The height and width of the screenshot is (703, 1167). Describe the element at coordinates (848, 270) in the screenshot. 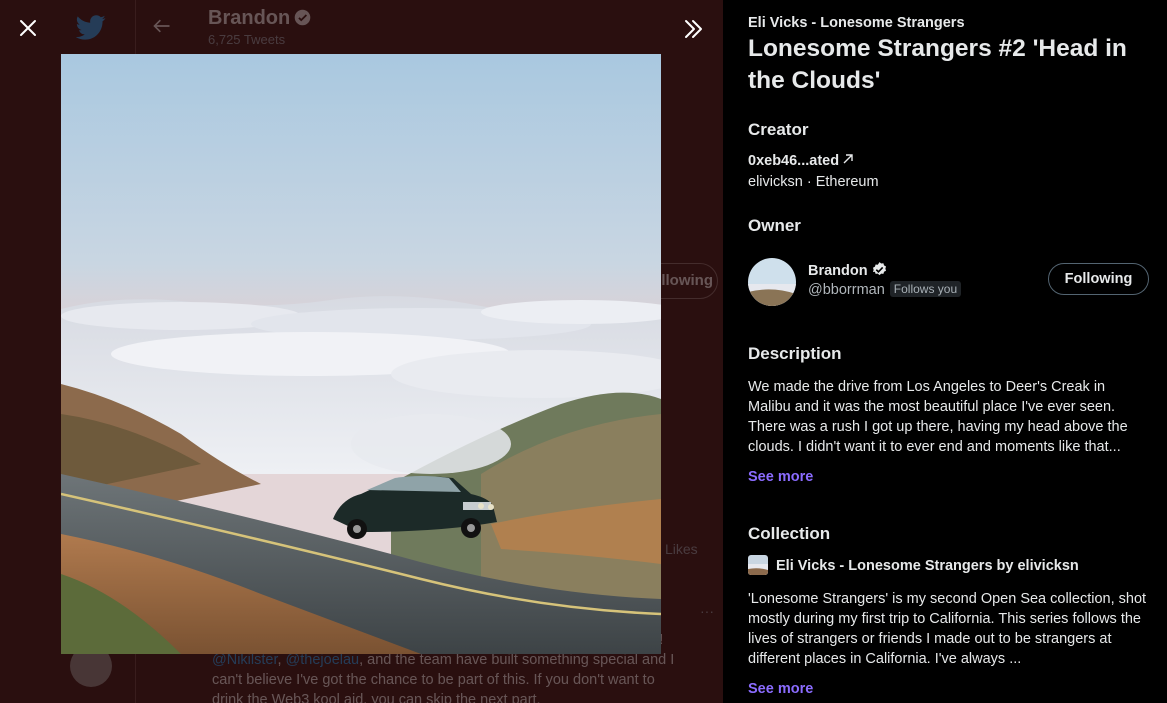

I see `owner-name: Brandon` at that location.